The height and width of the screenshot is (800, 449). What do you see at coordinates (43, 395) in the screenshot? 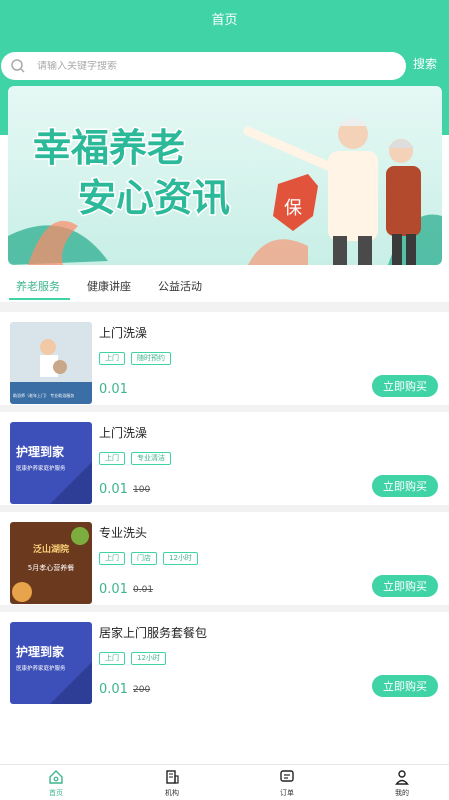
I see `thumb-caption: 助浴师（老年上门） 专业助浴服务` at bounding box center [43, 395].